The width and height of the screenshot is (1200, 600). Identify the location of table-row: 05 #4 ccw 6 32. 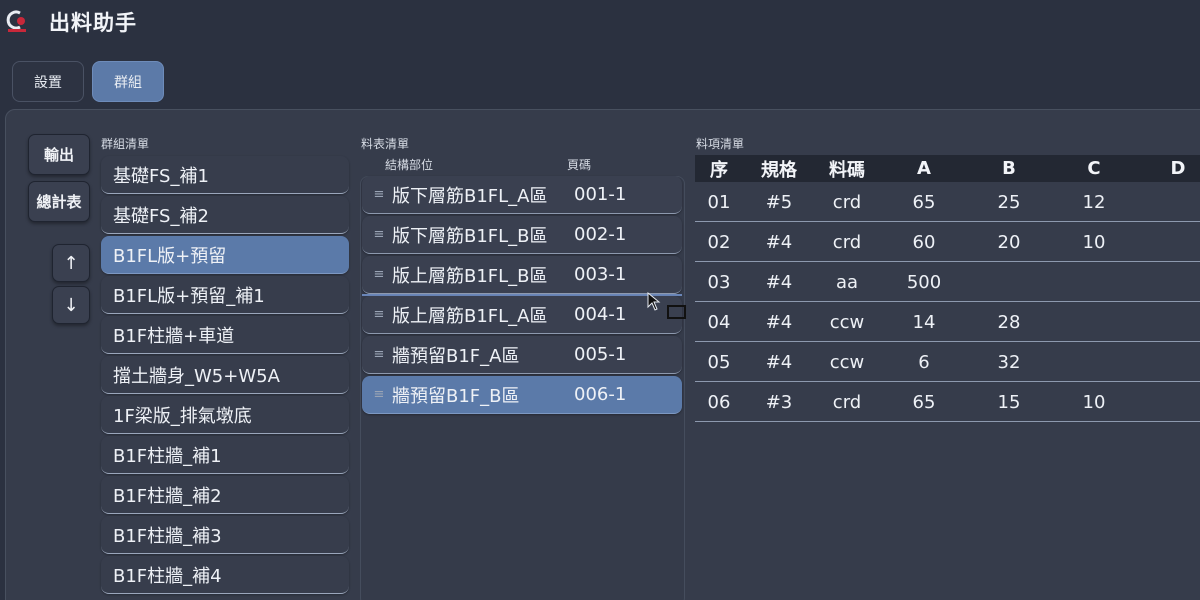
(947, 362).